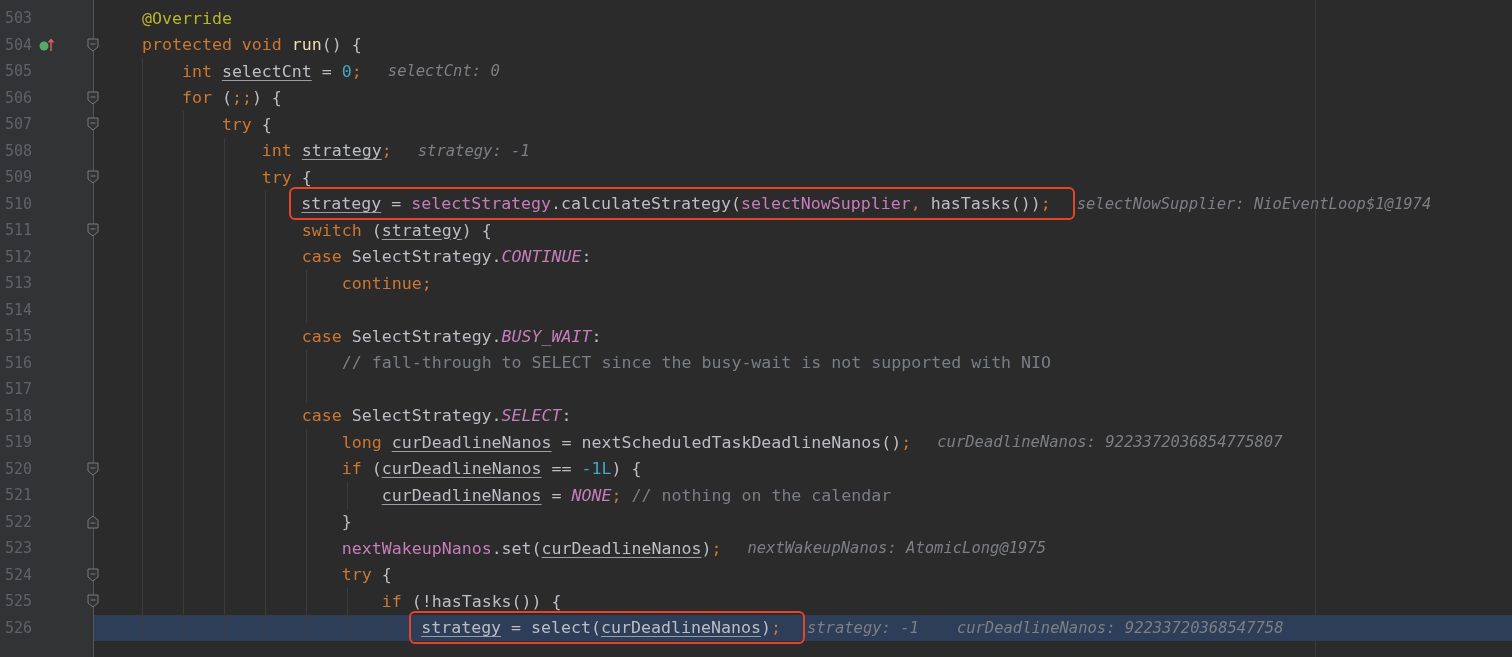 Image resolution: width=1512 pixels, height=657 pixels. Describe the element at coordinates (1120, 627) in the screenshot. I see `inlay-hint: curDeadlineNanos: 92233720368547758` at that location.